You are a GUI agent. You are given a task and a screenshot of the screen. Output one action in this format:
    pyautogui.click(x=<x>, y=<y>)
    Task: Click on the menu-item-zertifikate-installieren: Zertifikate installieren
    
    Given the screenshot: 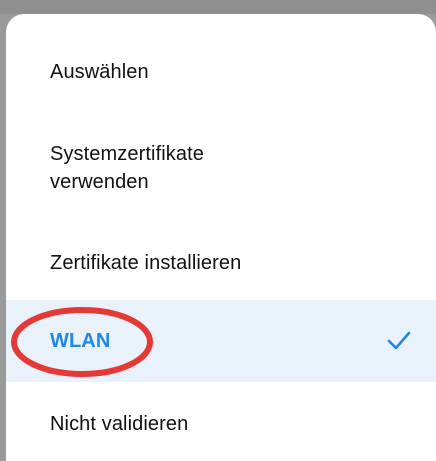 What is the action you would take?
    pyautogui.click(x=221, y=263)
    